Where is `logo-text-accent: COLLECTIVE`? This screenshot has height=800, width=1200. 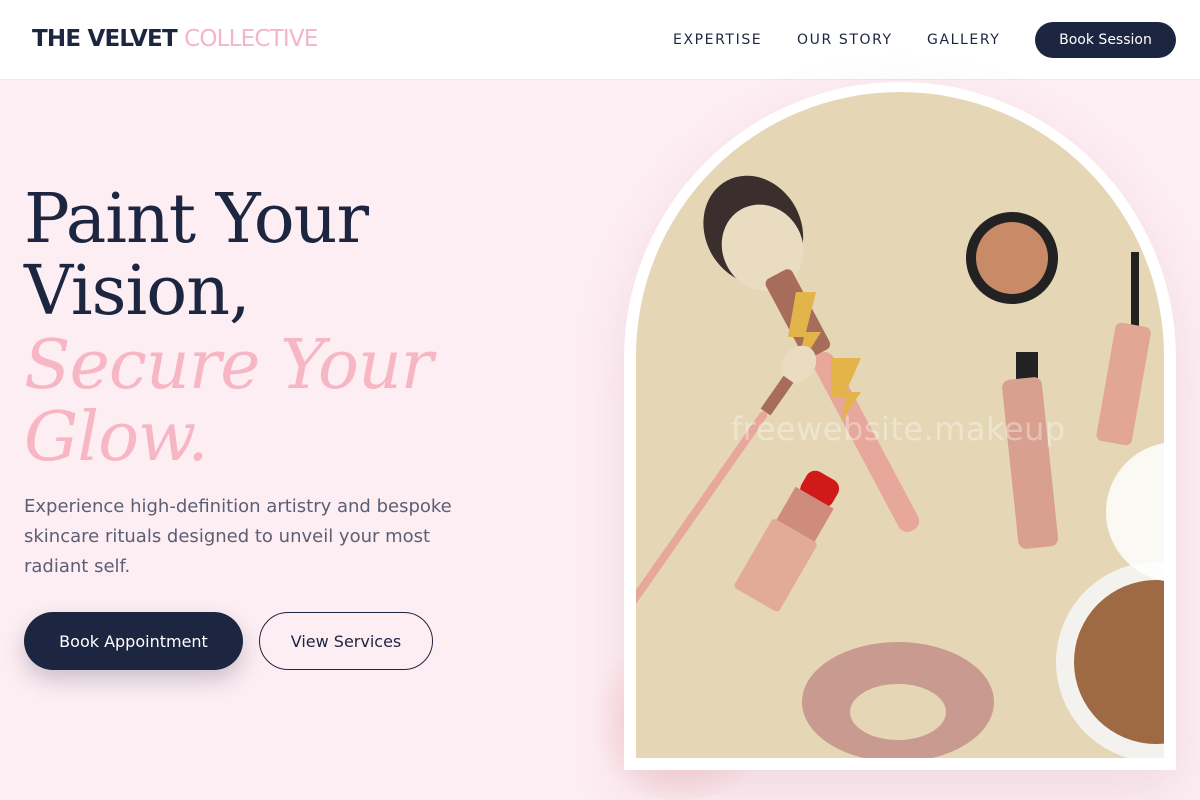 logo-text-accent: COLLECTIVE is located at coordinates (251, 39).